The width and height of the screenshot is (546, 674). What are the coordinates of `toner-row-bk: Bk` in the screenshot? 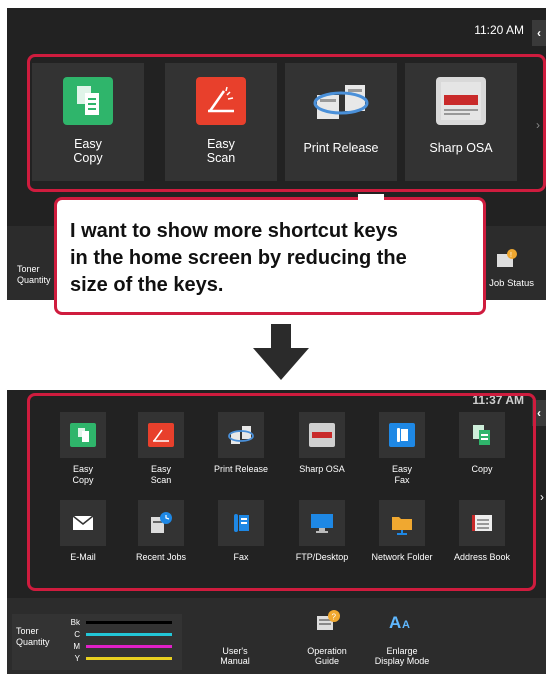 It's located at (120, 622).